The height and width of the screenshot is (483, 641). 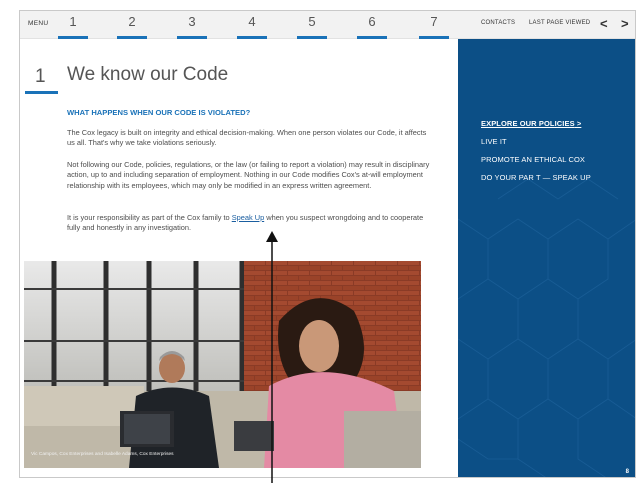 What do you see at coordinates (528, 123) in the screenshot?
I see `explore-policies-label: EXPLORE OUR POLICIES` at bounding box center [528, 123].